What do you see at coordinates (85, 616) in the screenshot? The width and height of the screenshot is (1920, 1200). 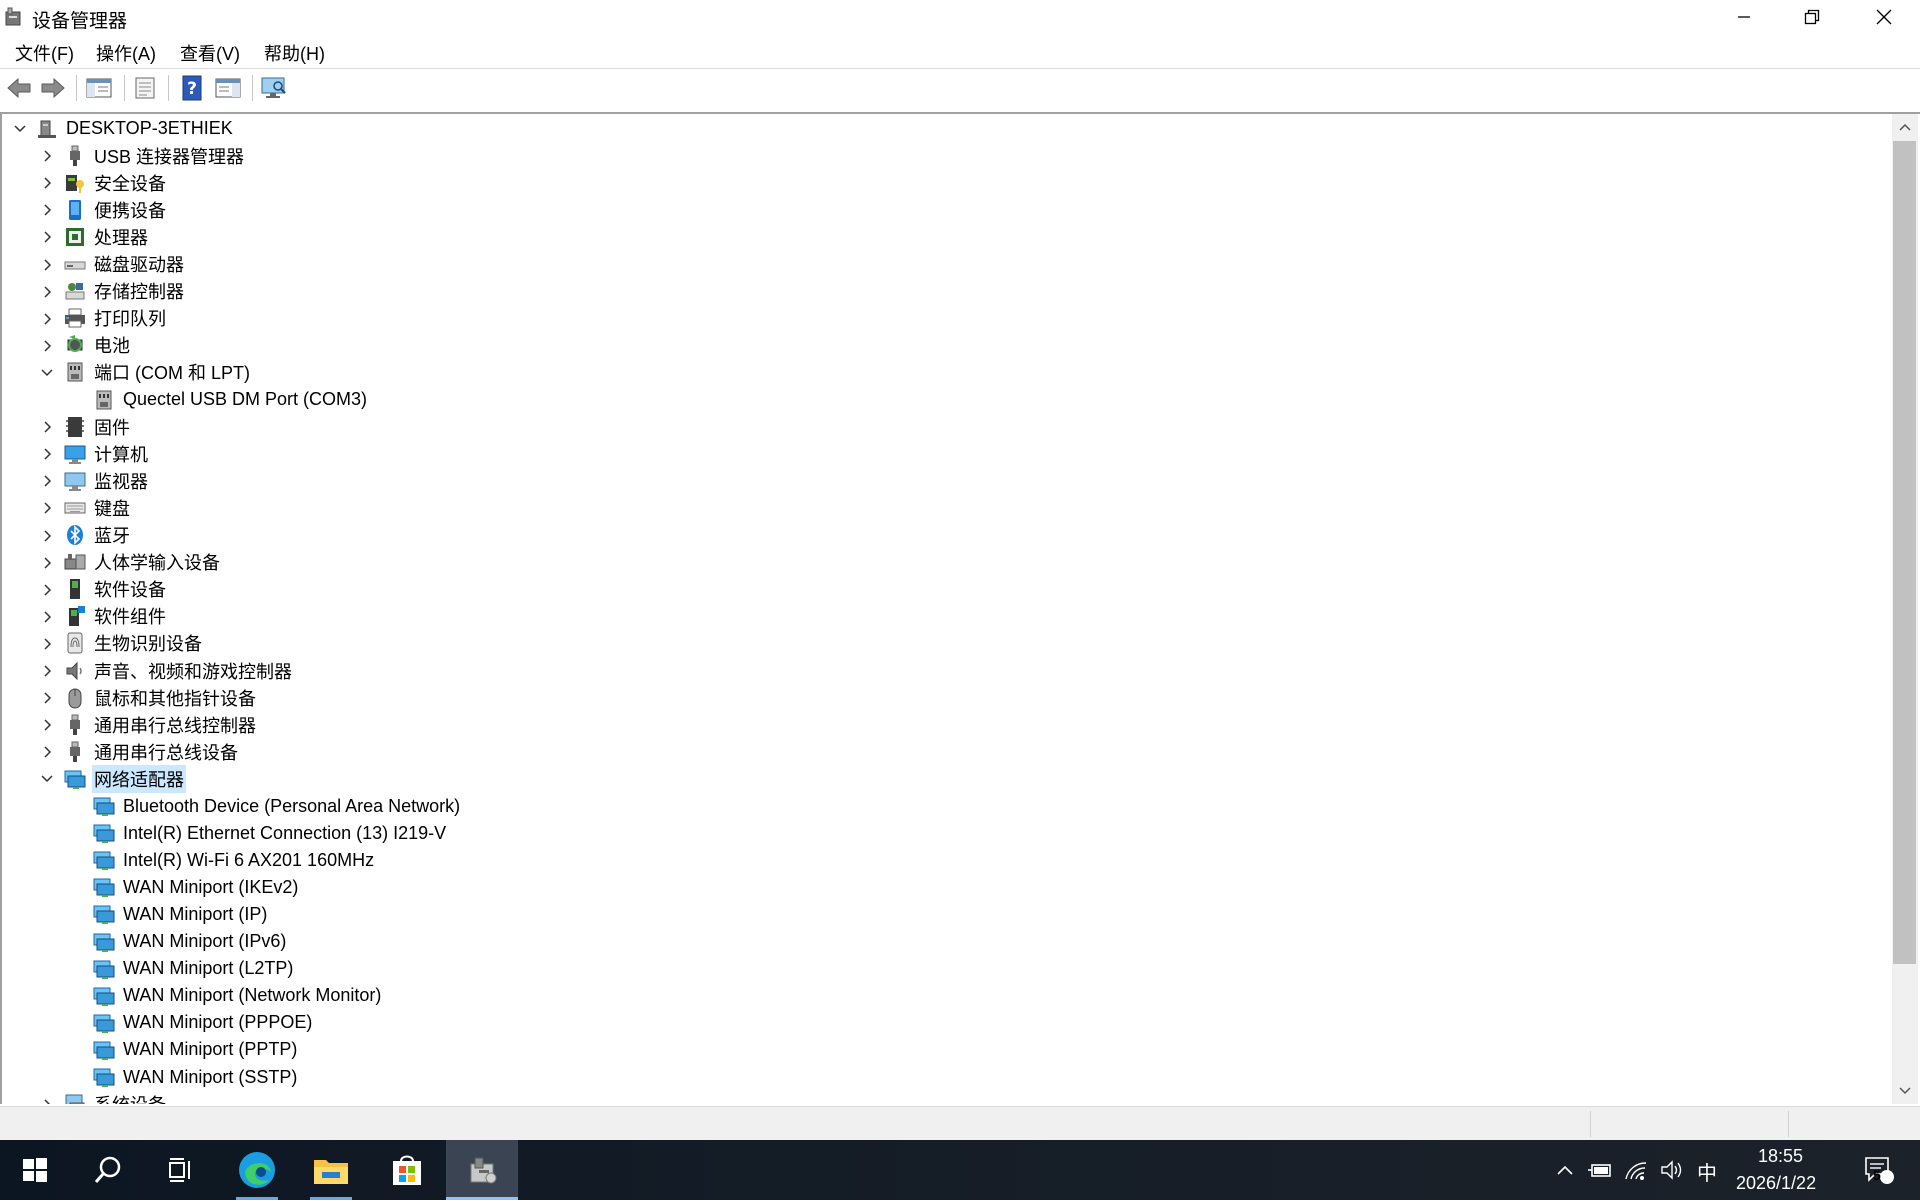 I see `tree-category: 软件组件` at bounding box center [85, 616].